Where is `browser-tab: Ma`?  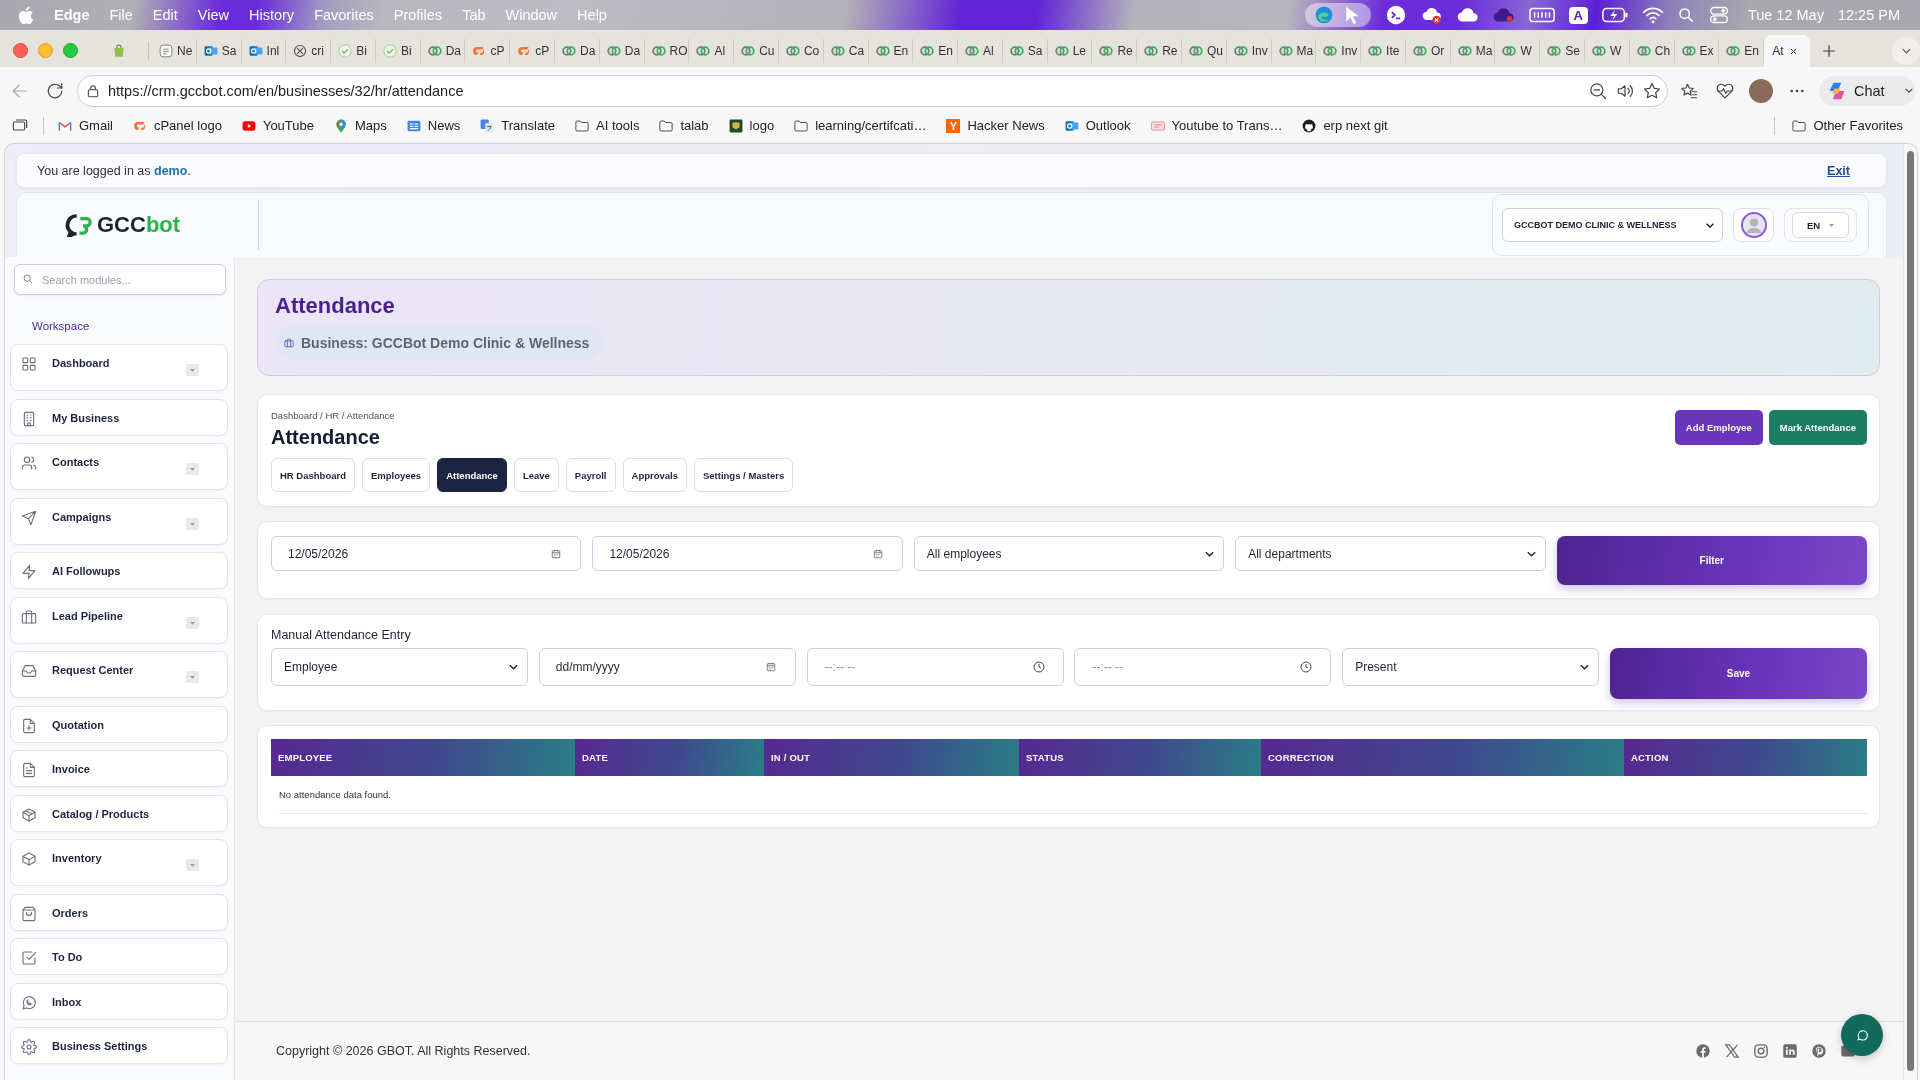
browser-tab: Ma is located at coordinates (1473, 51).